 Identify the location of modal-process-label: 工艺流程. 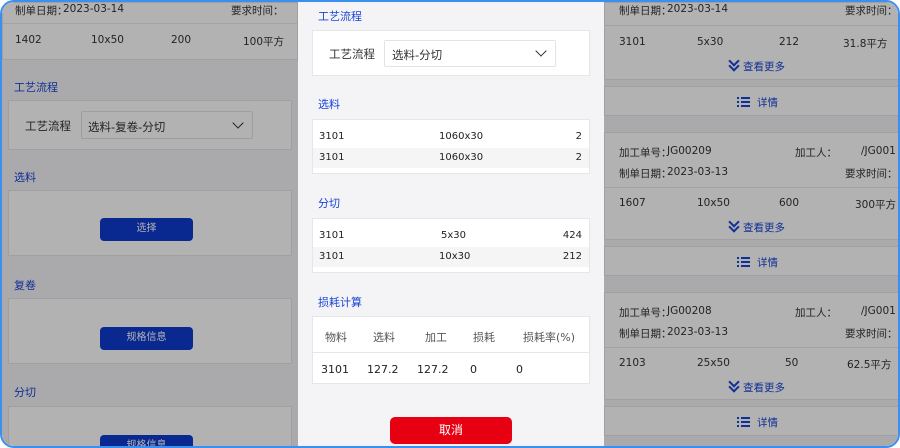
(352, 54).